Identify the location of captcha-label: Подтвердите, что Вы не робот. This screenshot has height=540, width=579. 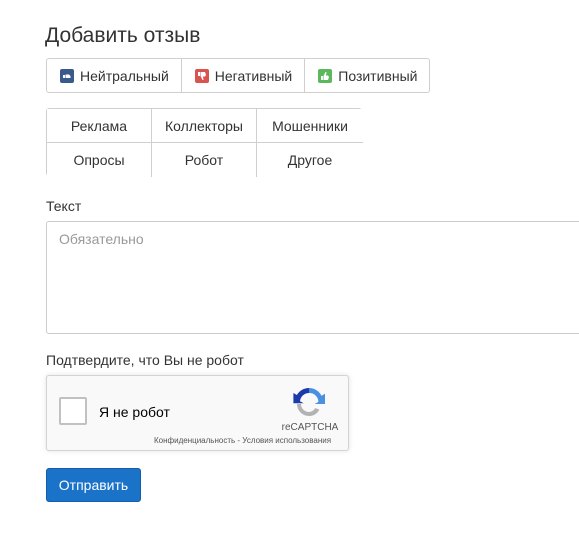
(145, 360).